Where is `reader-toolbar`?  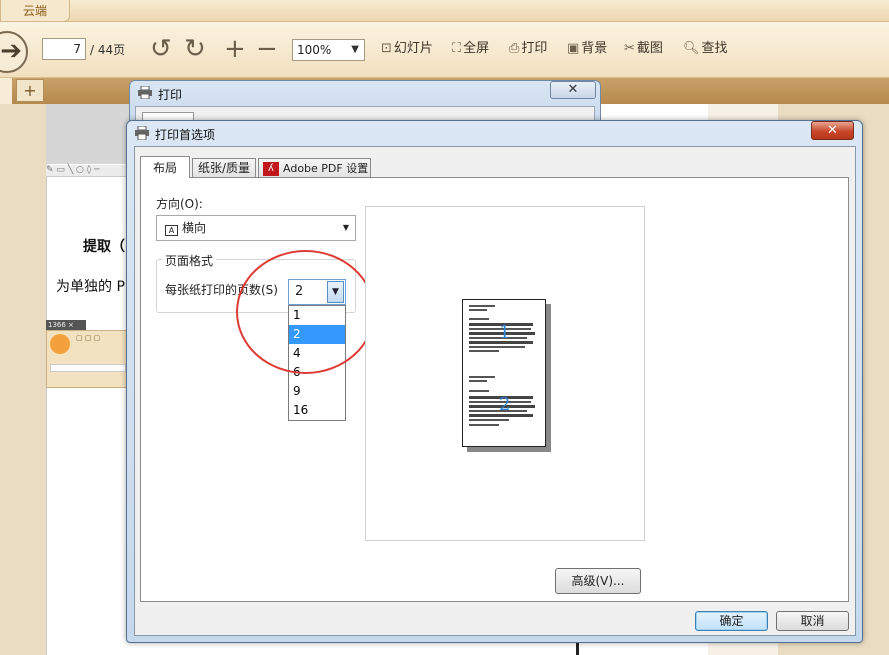
reader-toolbar is located at coordinates (444, 50).